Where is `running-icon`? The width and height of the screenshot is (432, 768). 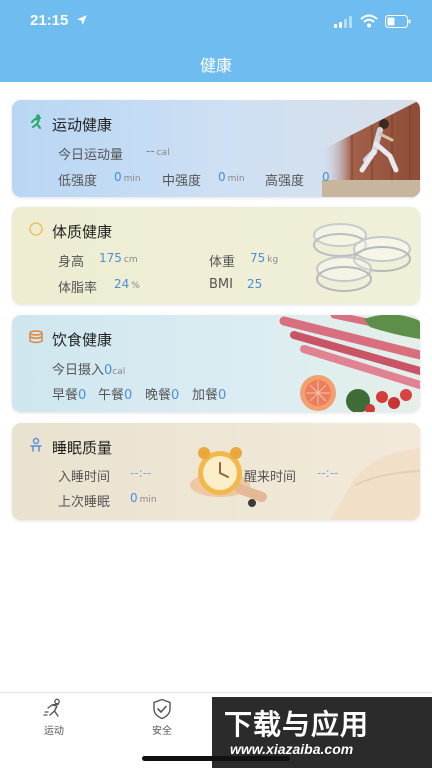
running-icon is located at coordinates (51, 707).